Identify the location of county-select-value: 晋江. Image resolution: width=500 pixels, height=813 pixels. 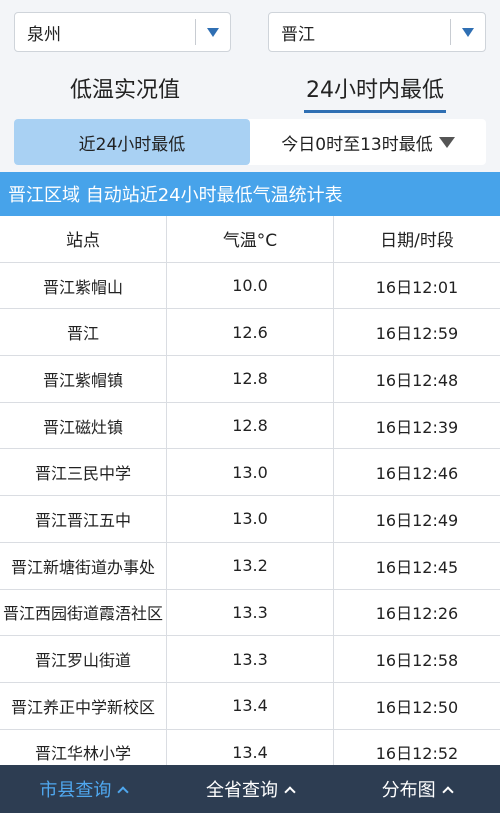
(298, 34).